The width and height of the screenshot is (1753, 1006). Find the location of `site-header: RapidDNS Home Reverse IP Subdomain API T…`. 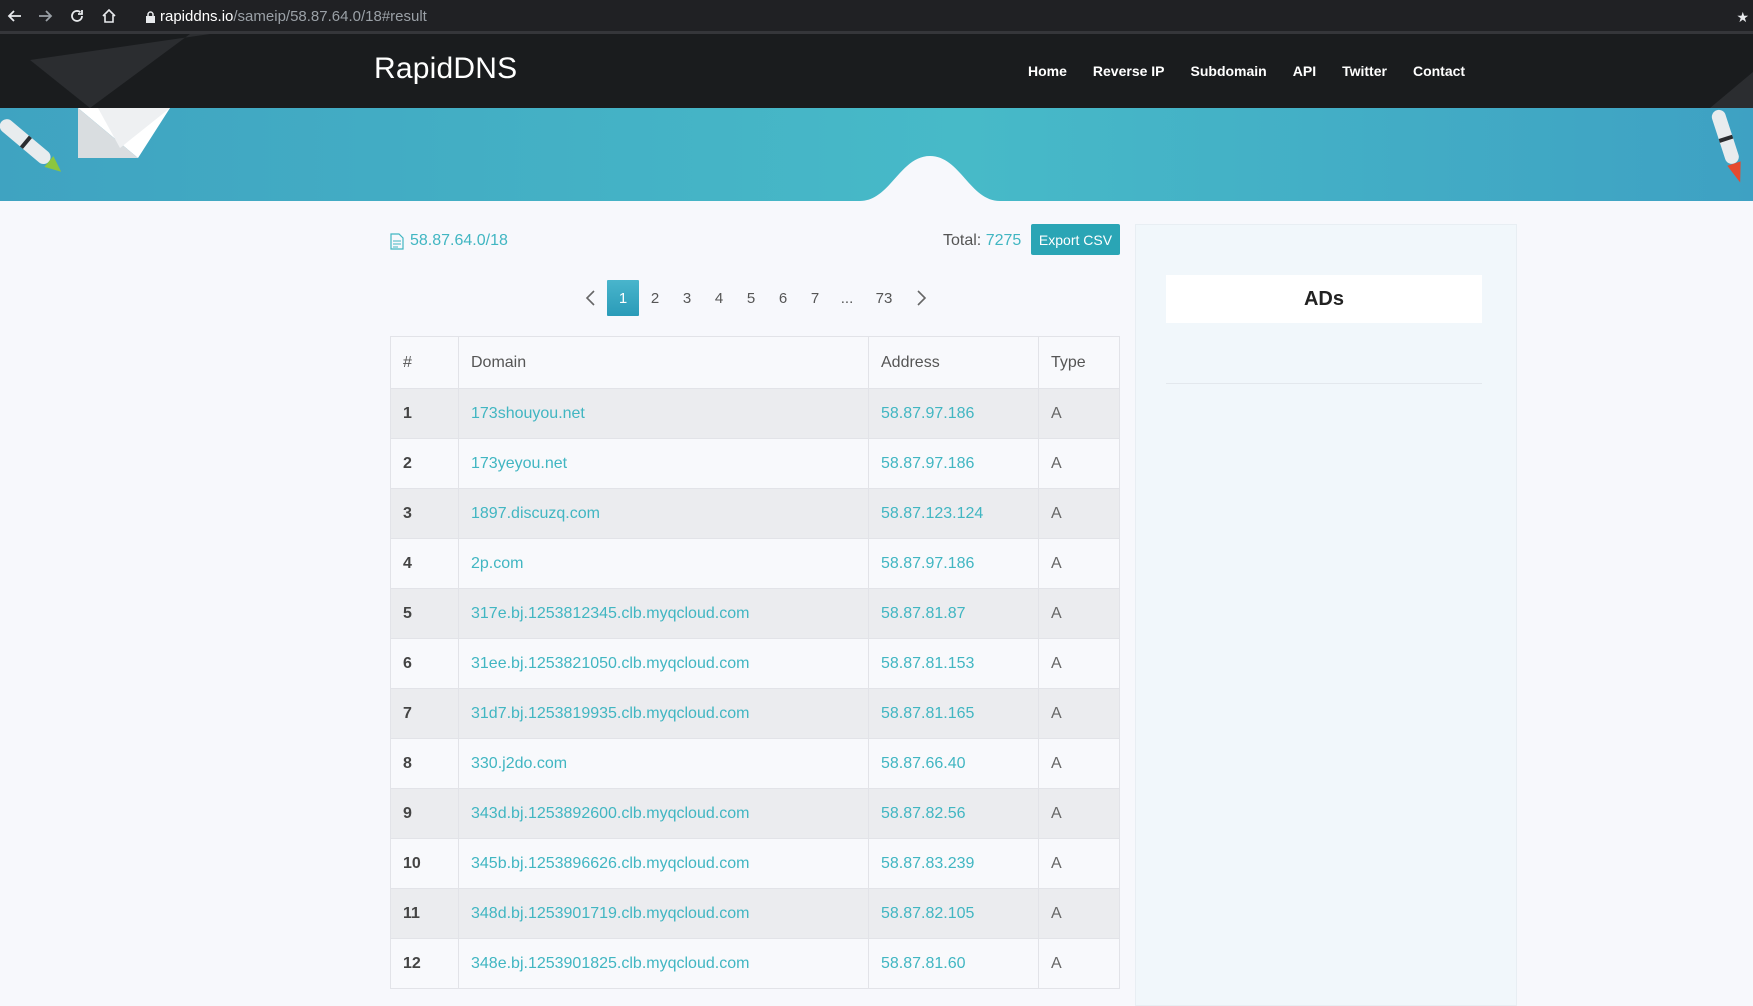

site-header: RapidDNS Home Reverse IP Subdomain API T… is located at coordinates (876, 71).